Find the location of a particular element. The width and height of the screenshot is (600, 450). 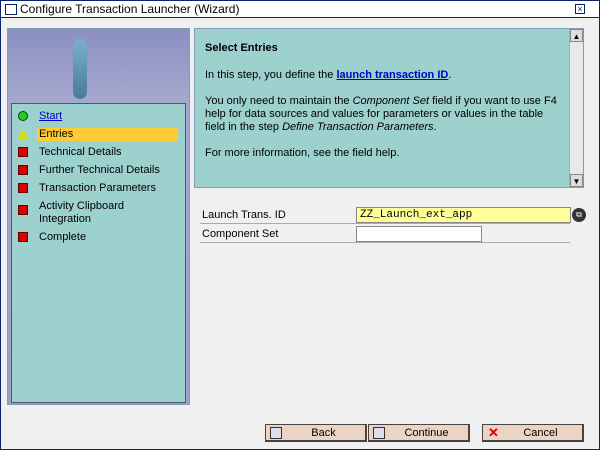

scrollbar: ▲ ▼ is located at coordinates (576, 108).